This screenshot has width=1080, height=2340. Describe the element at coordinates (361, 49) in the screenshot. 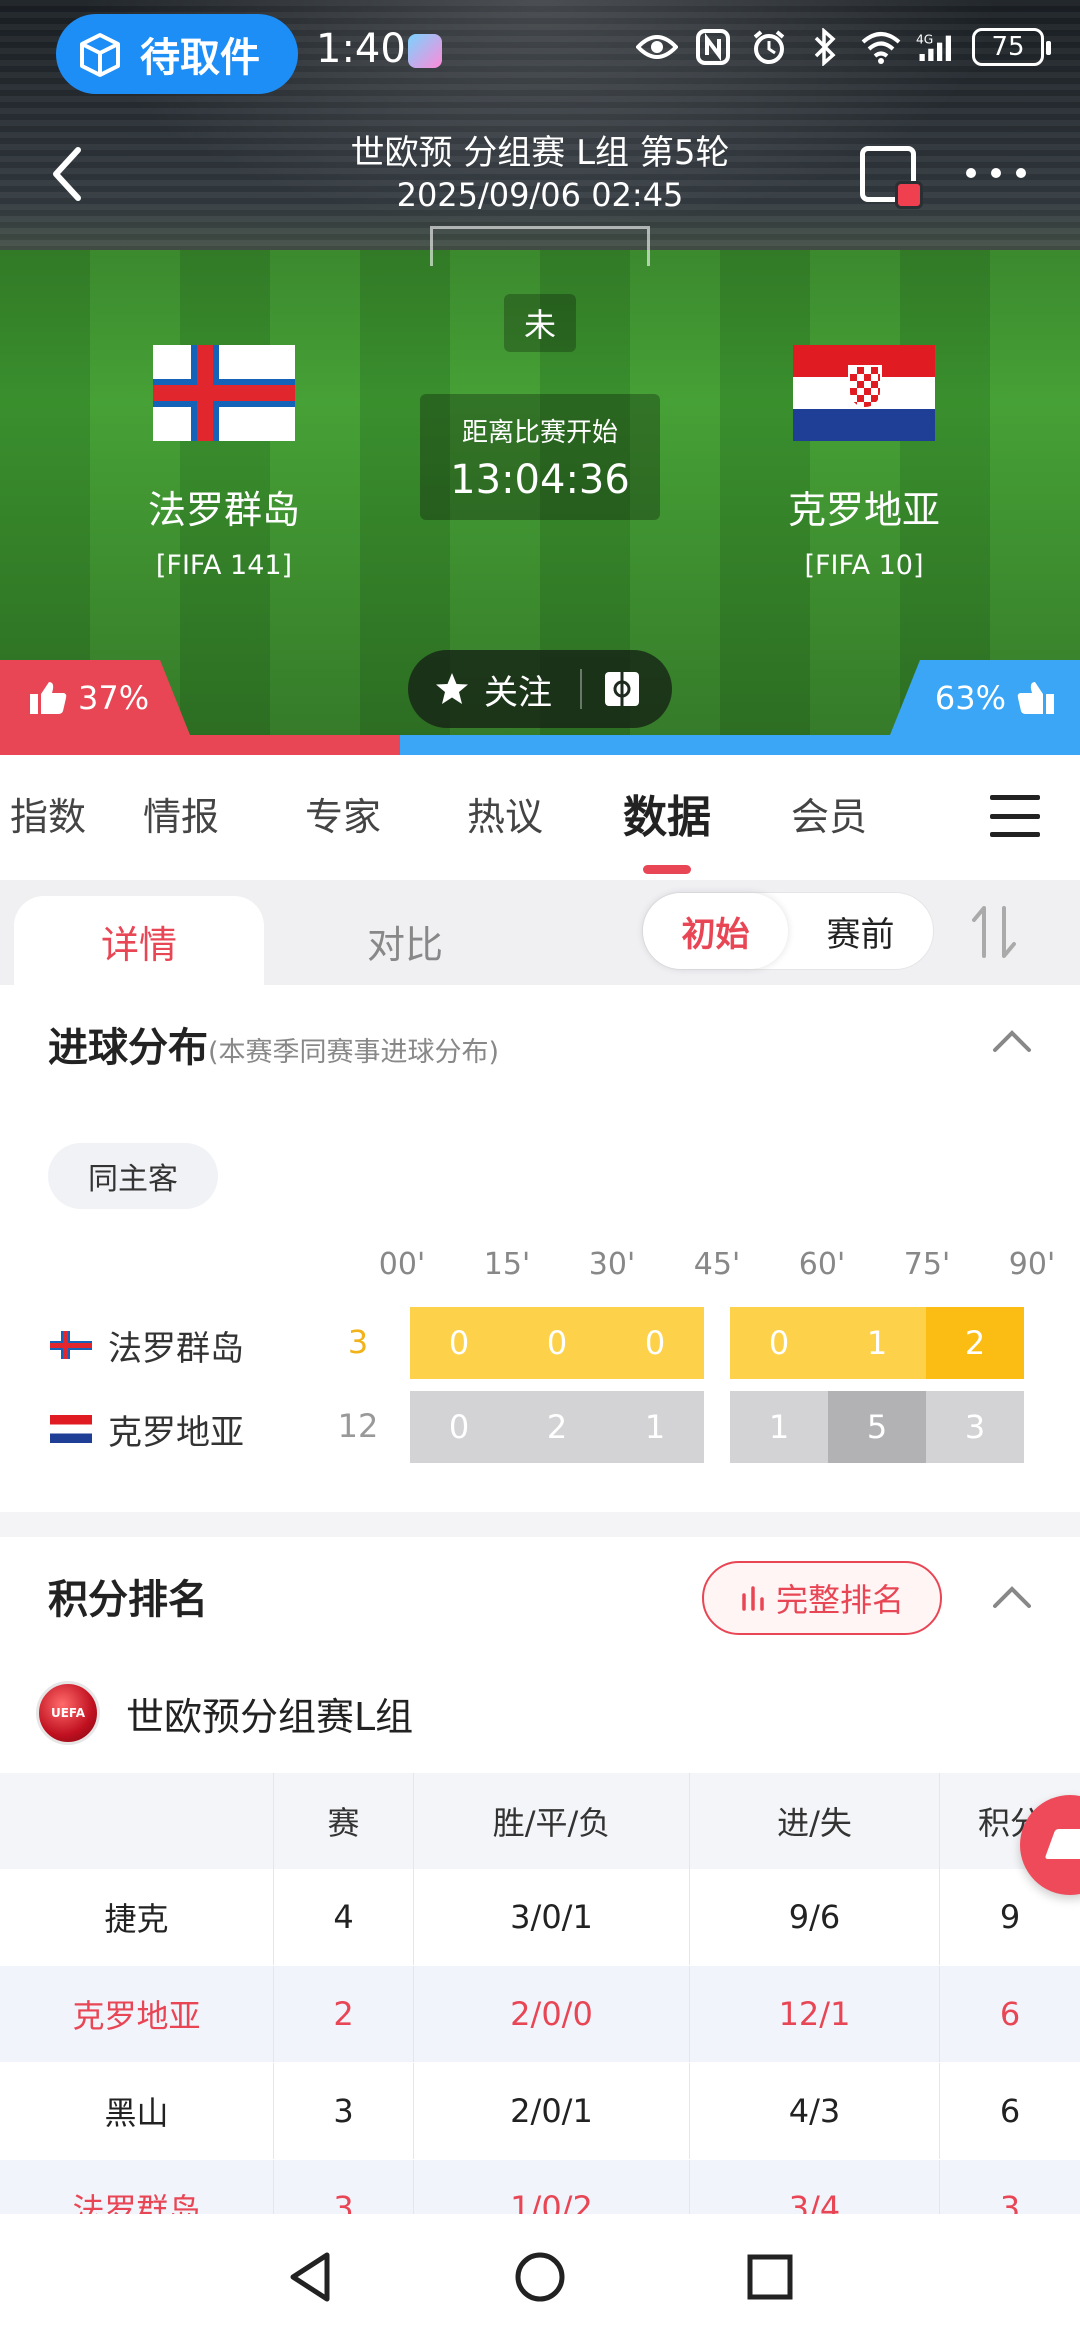

I see `status-time: 1:40` at that location.